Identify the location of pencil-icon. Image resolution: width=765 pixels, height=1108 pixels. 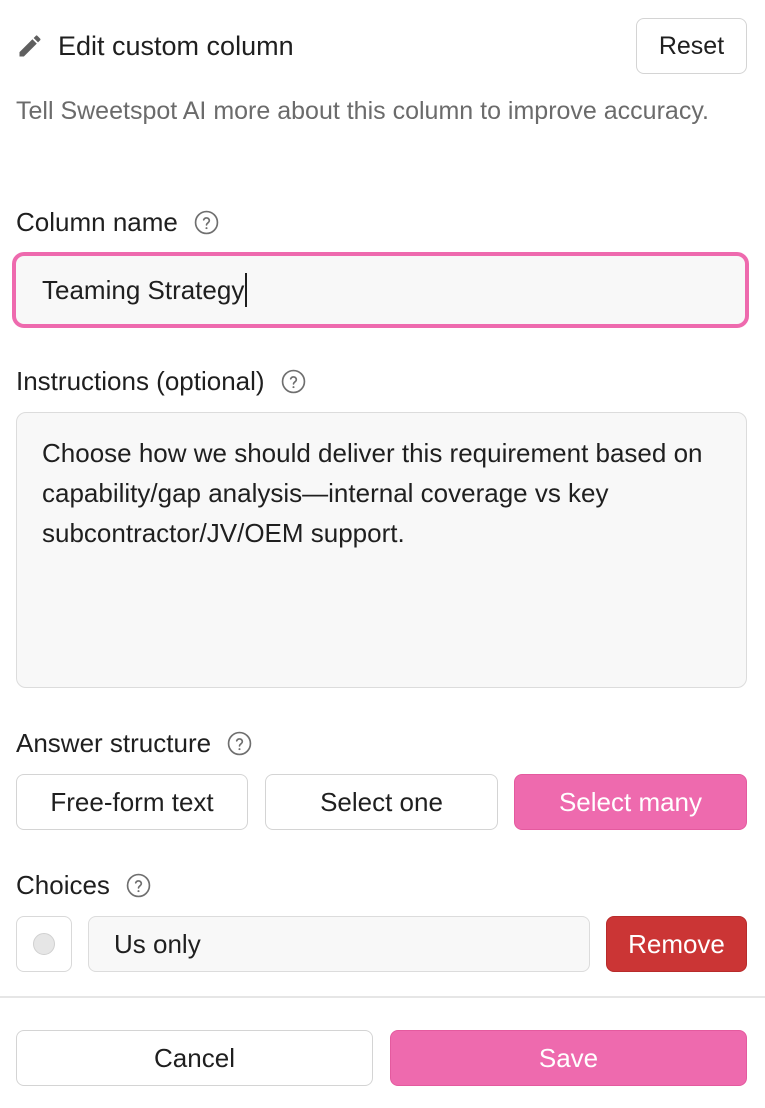
(30, 46).